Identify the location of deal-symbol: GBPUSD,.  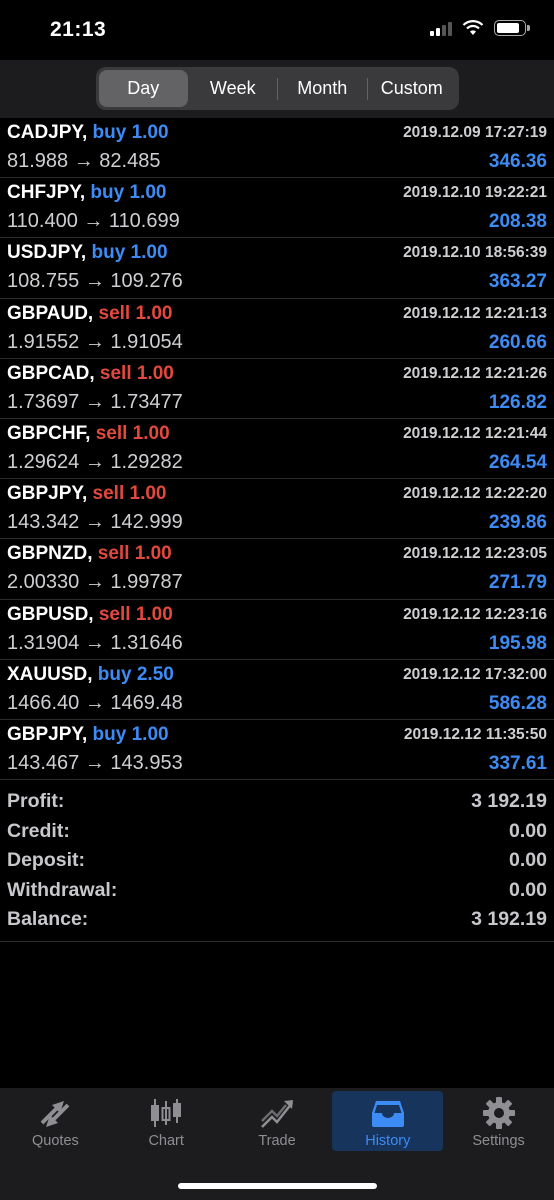
(50, 614).